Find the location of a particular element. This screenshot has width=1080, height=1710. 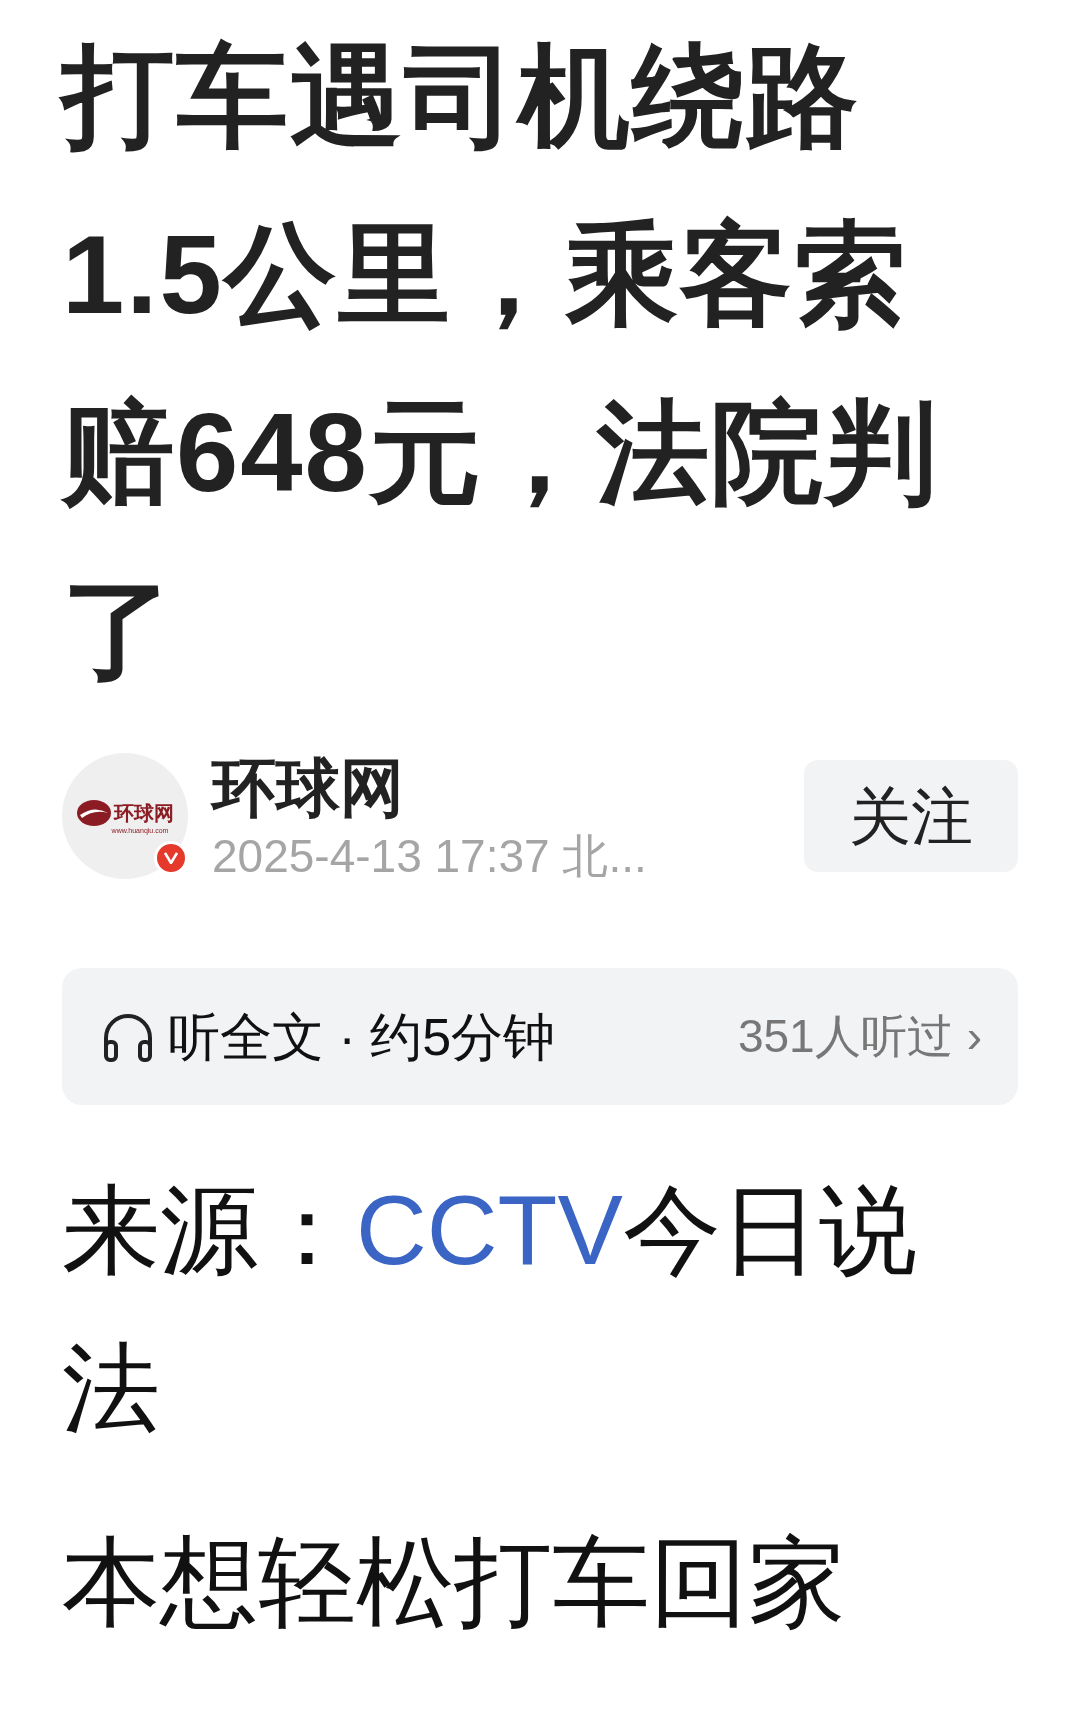

listen-label: 听全文 · 约5分钟 is located at coordinates (362, 1037).